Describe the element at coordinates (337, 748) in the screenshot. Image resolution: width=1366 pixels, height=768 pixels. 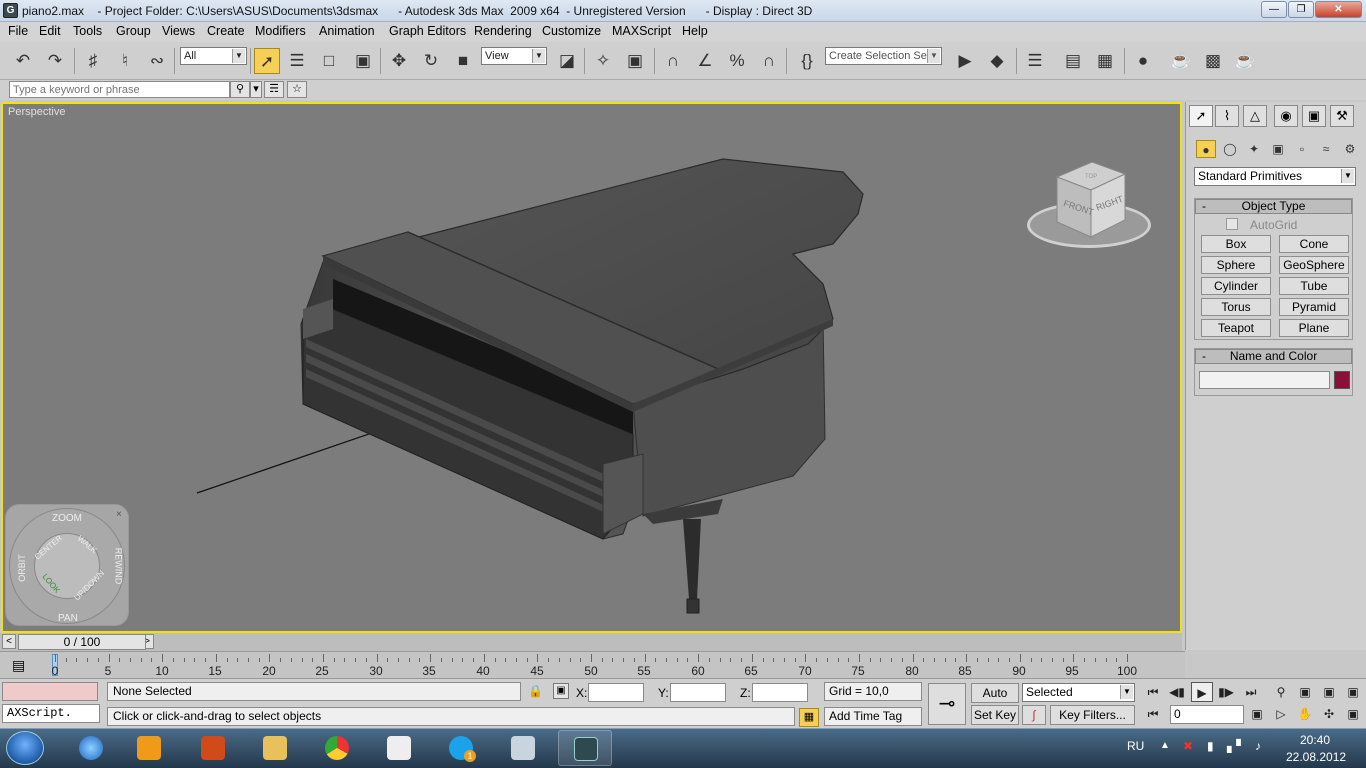
I see `chrome-icon` at that location.